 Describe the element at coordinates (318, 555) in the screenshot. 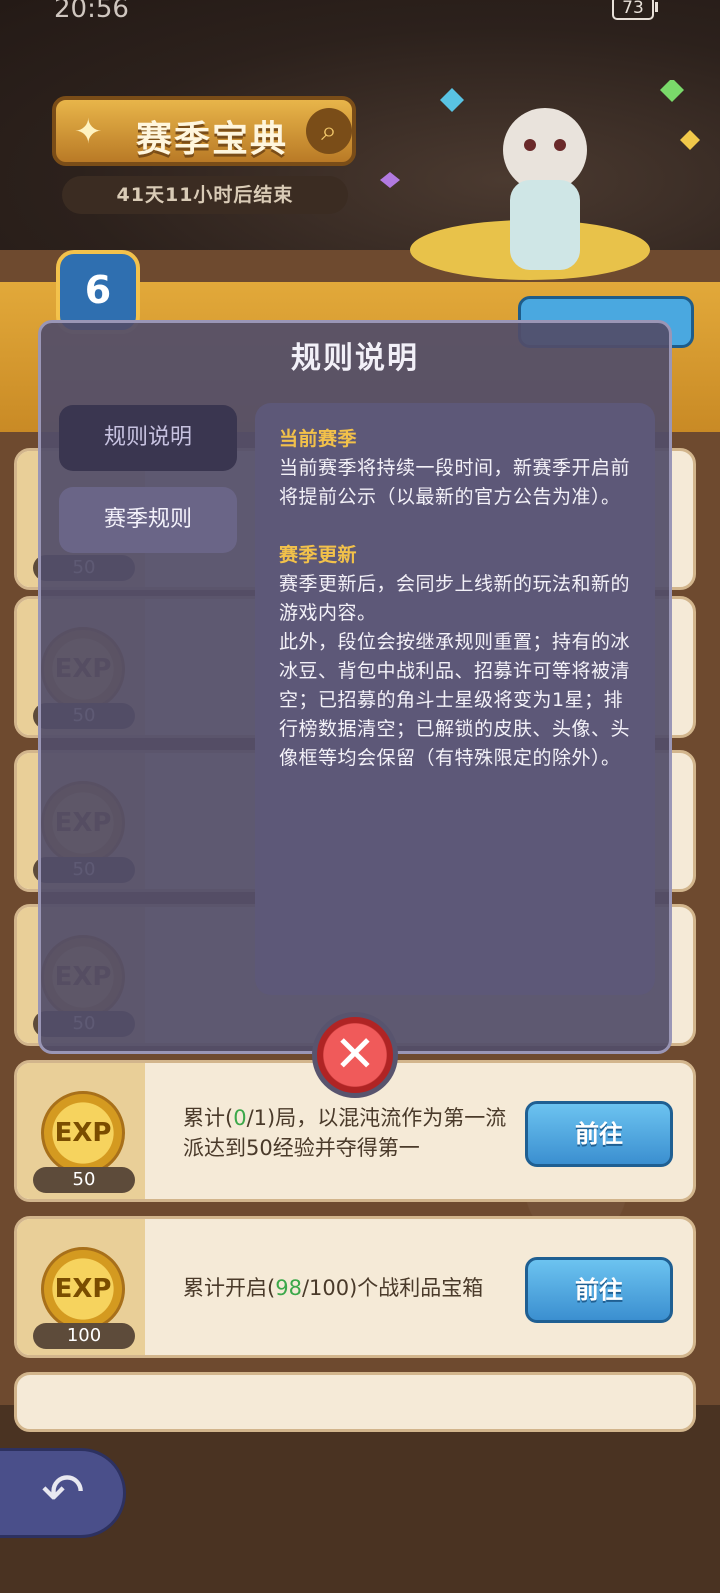

I see `section-heading: 赛季更新` at that location.